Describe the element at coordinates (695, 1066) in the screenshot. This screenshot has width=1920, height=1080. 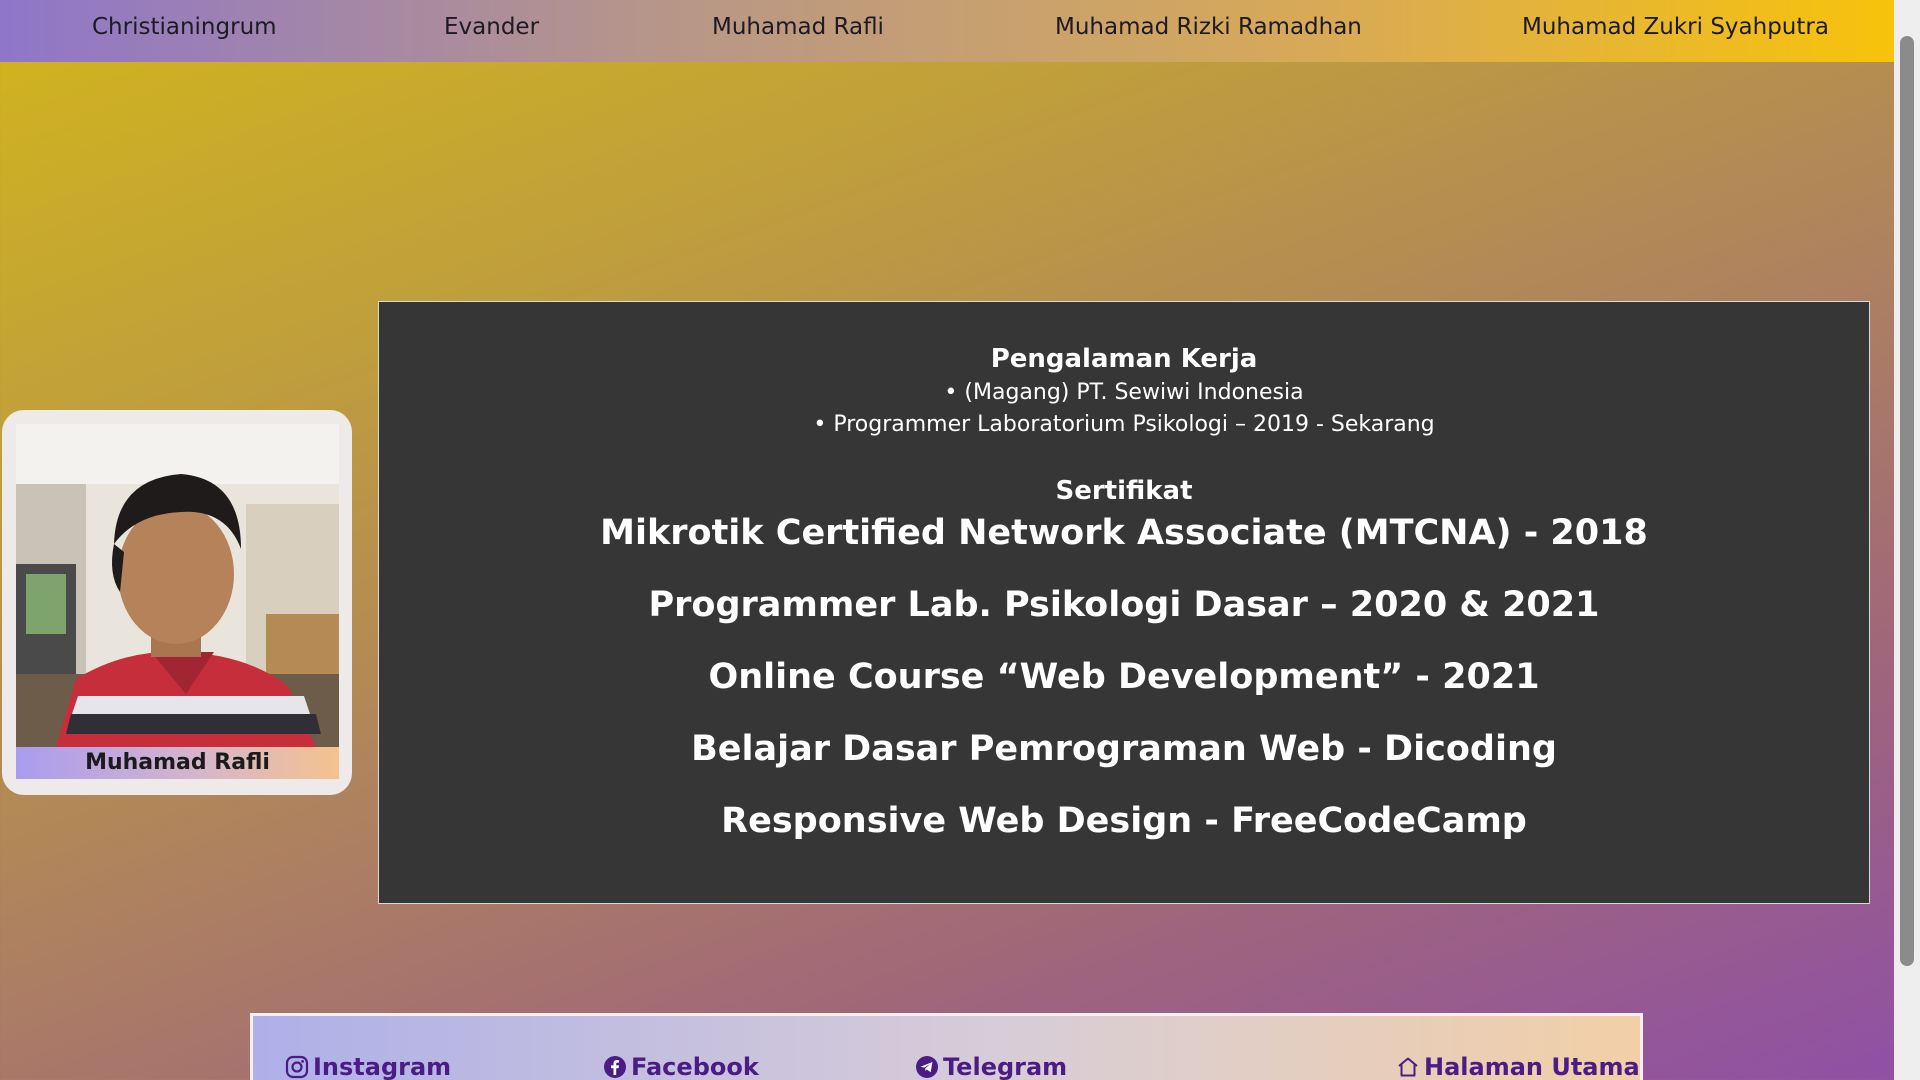
I see `facebook-label: Facebook` at that location.